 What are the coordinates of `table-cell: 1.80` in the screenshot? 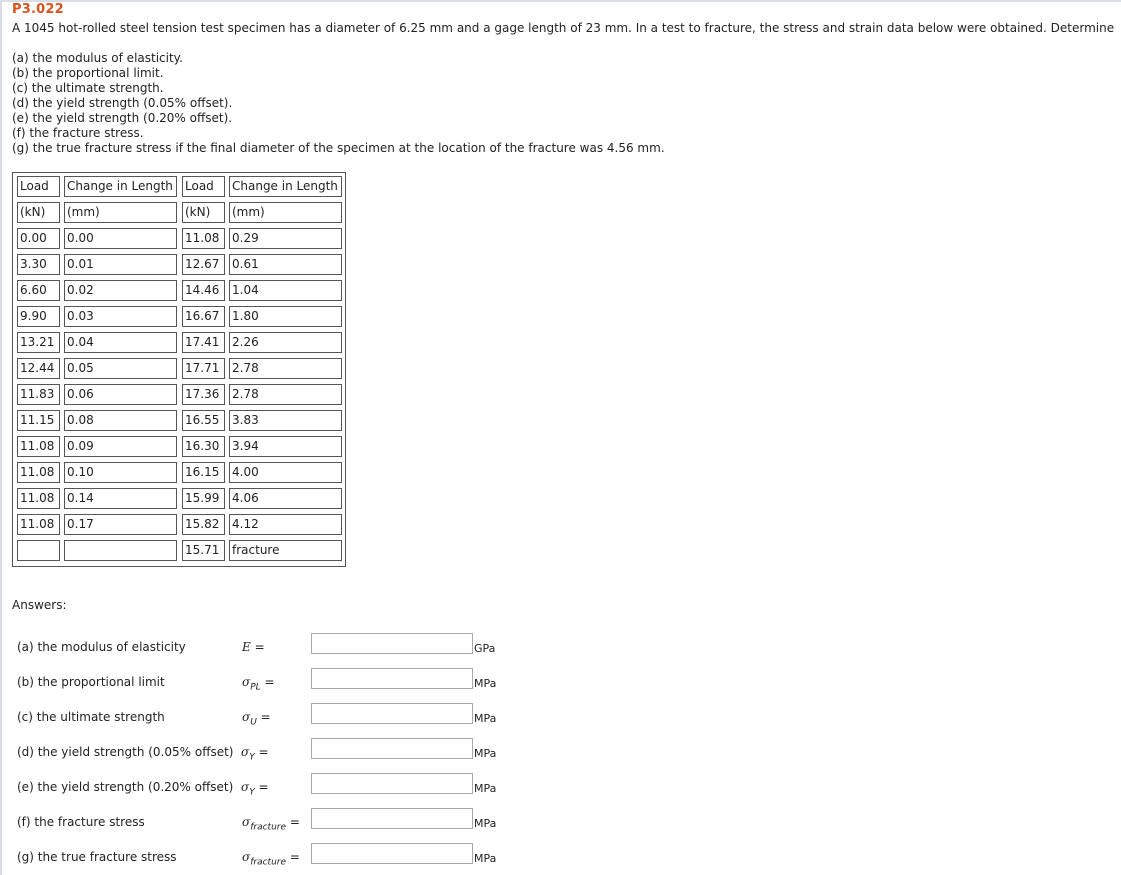 It's located at (285, 316).